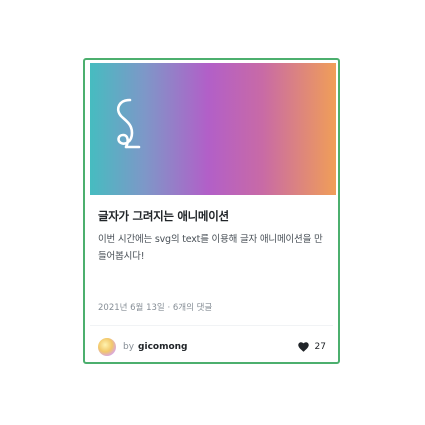 The height and width of the screenshot is (425, 425). Describe the element at coordinates (129, 347) in the screenshot. I see `by-label: by` at that location.